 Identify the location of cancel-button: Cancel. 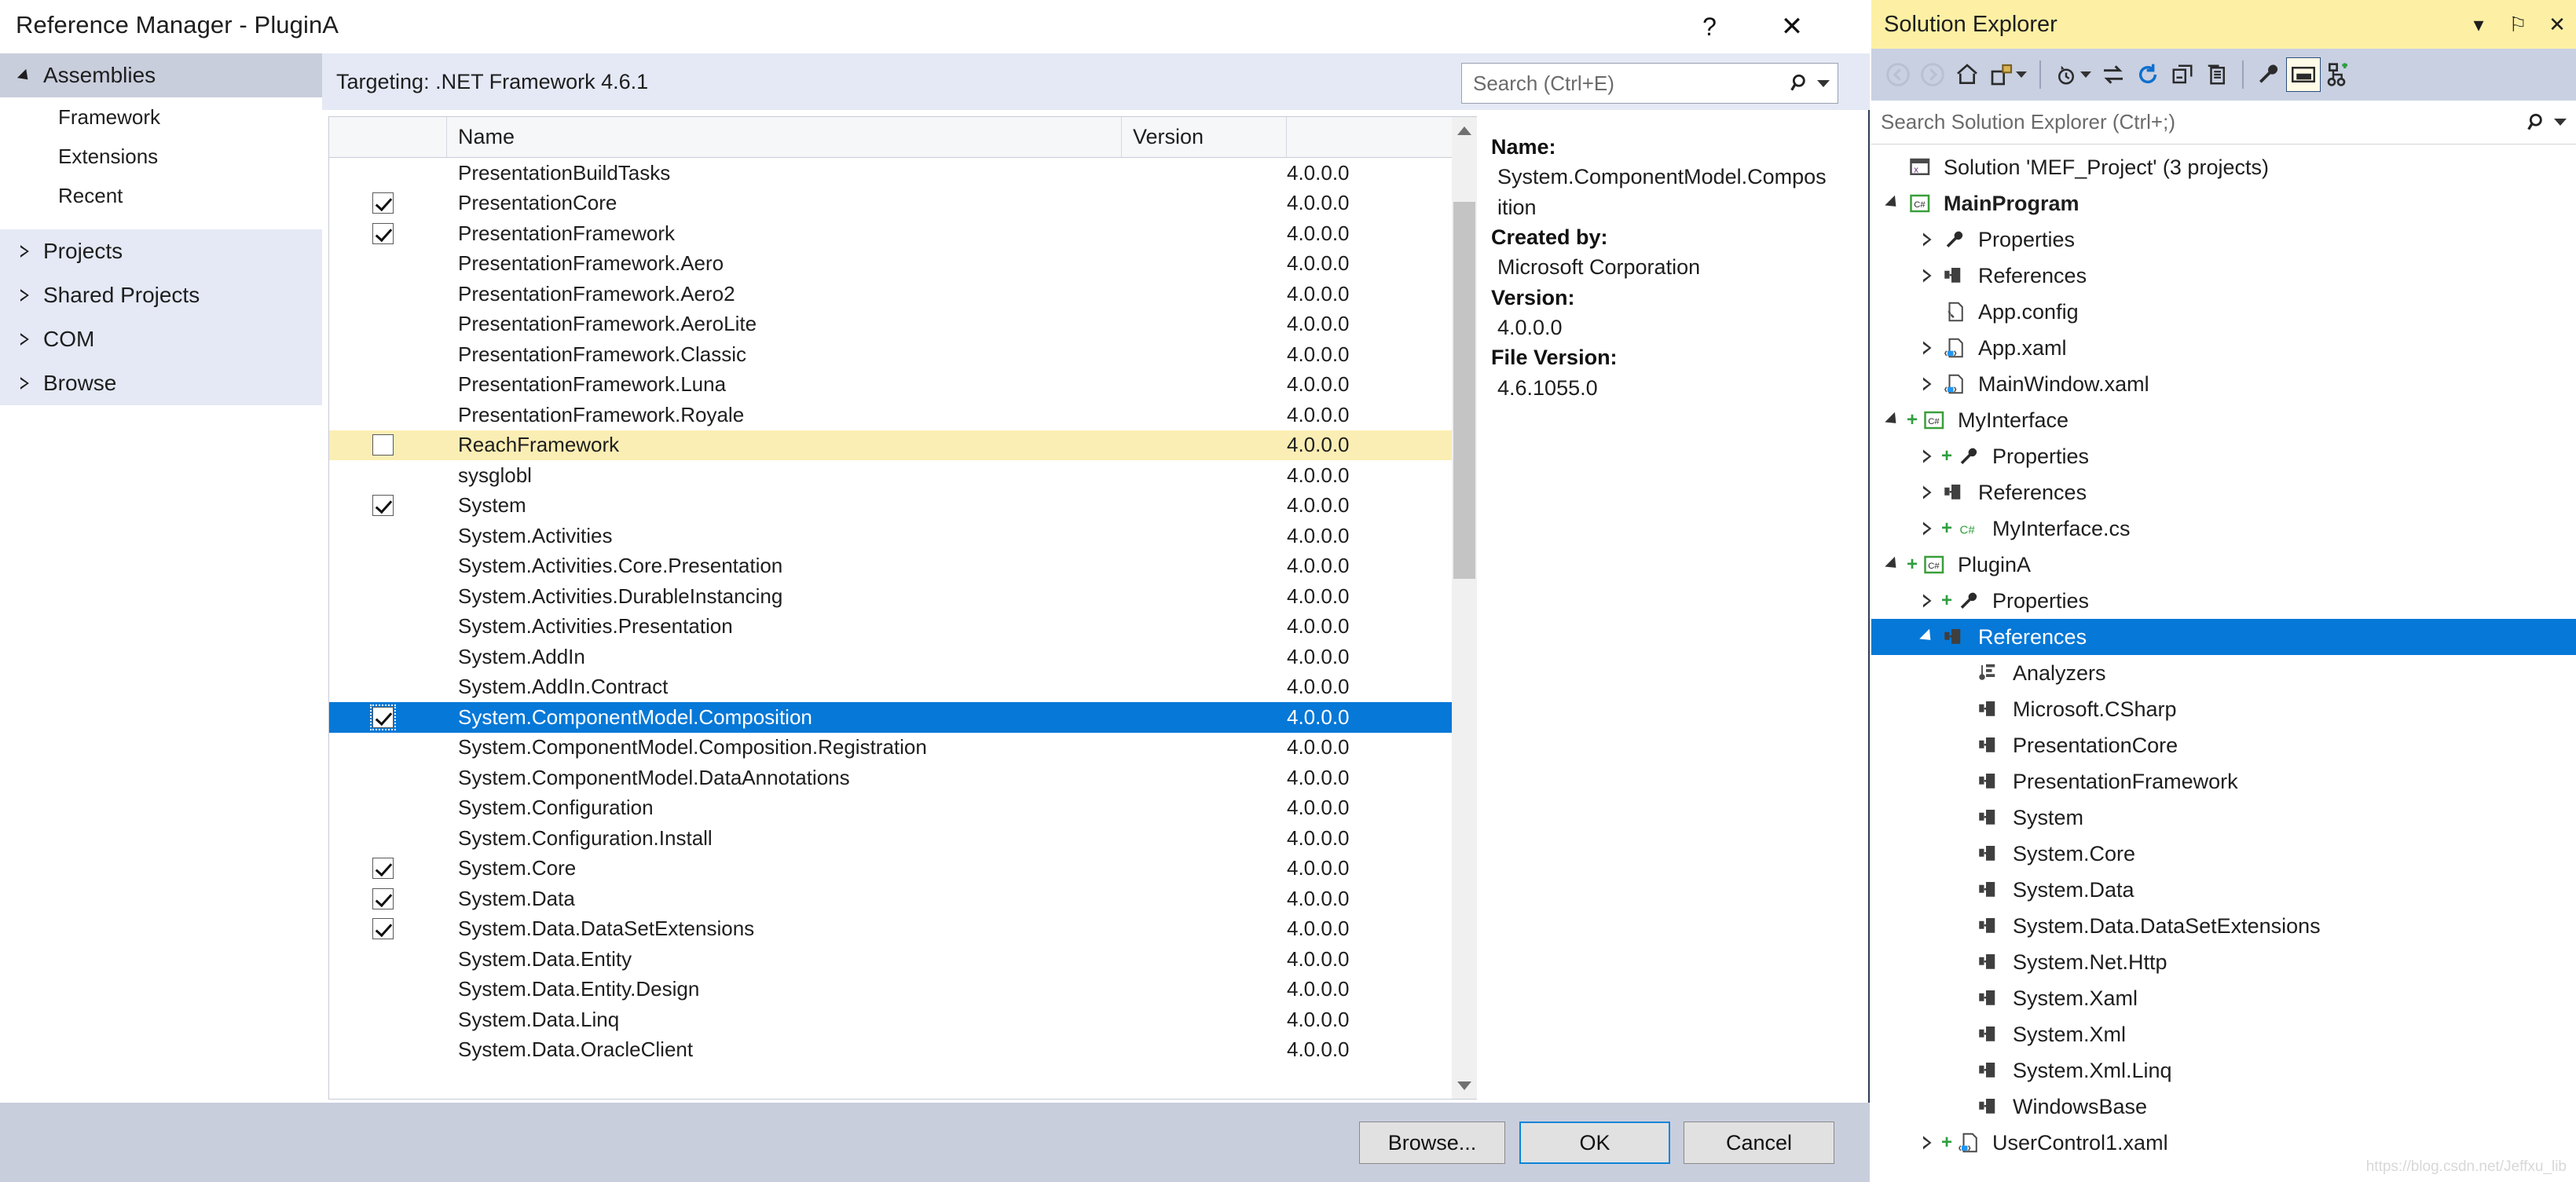
(1759, 1143).